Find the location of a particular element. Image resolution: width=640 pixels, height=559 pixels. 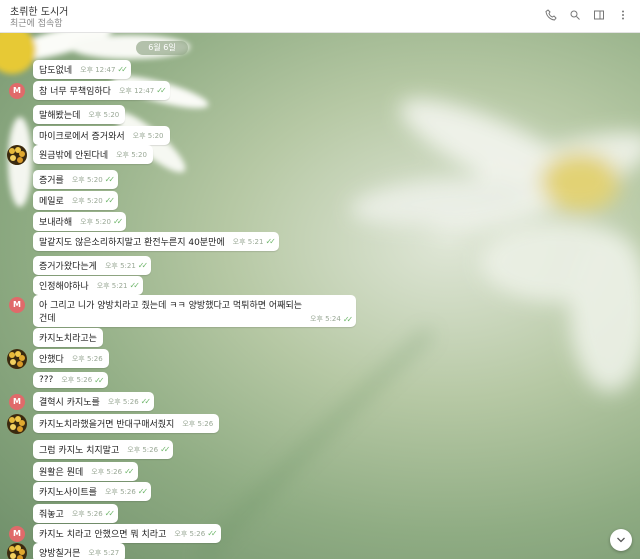

search-icon is located at coordinates (575, 15).